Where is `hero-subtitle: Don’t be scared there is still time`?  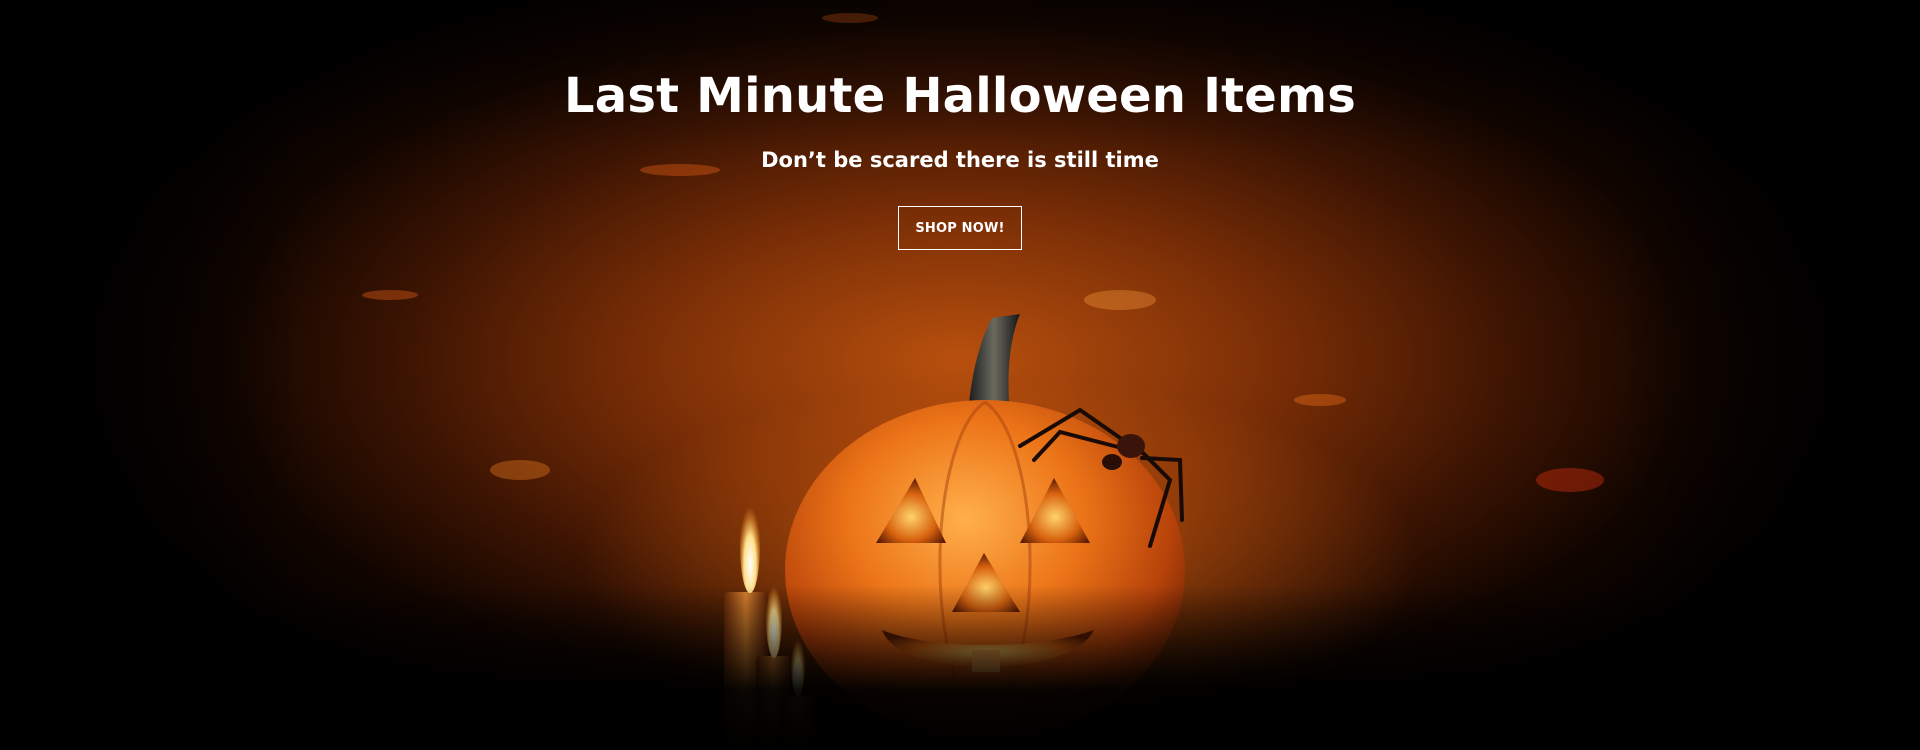 hero-subtitle: Don’t be scared there is still time is located at coordinates (960, 160).